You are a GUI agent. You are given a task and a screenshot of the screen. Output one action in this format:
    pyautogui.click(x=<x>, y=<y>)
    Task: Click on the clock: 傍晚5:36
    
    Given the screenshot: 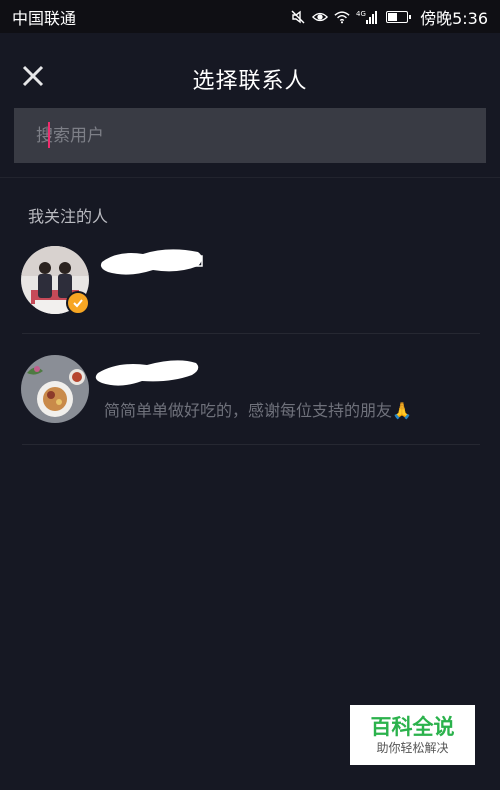 What is the action you would take?
    pyautogui.click(x=454, y=18)
    